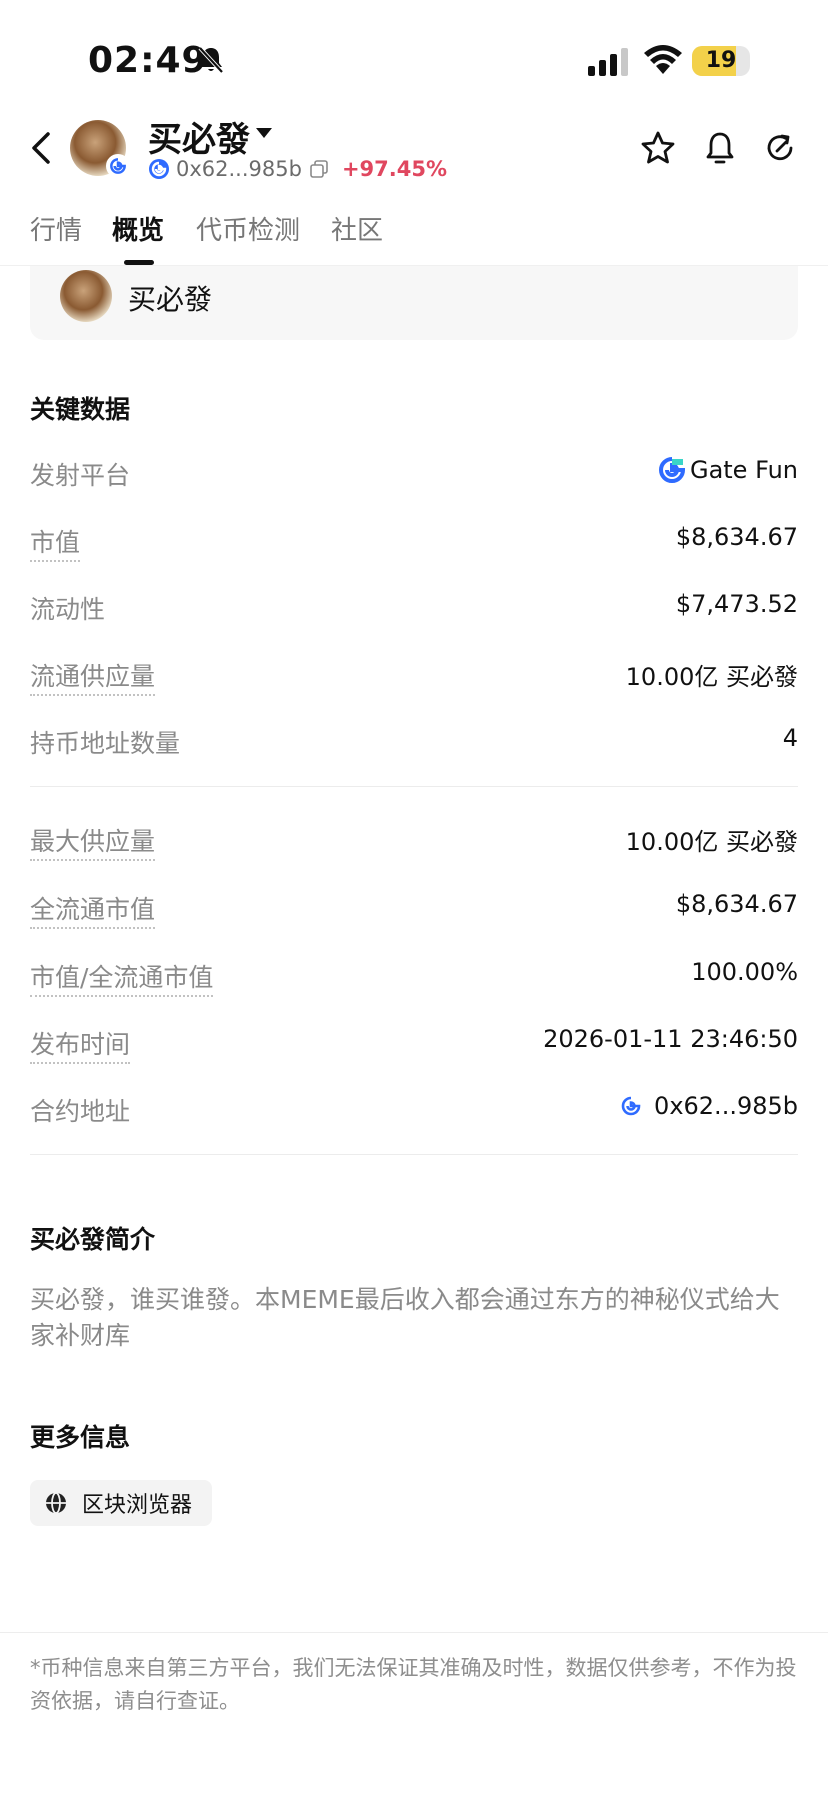 This screenshot has width=828, height=1800. What do you see at coordinates (736, 604) in the screenshot?
I see `row-value: $7,473.52` at bounding box center [736, 604].